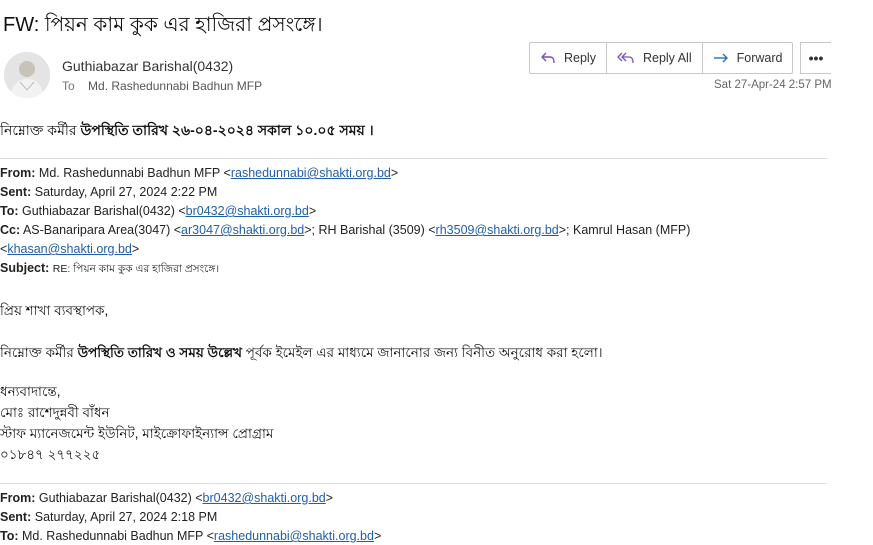  I want to click on fwd1-to-end: >, so click(312, 211).